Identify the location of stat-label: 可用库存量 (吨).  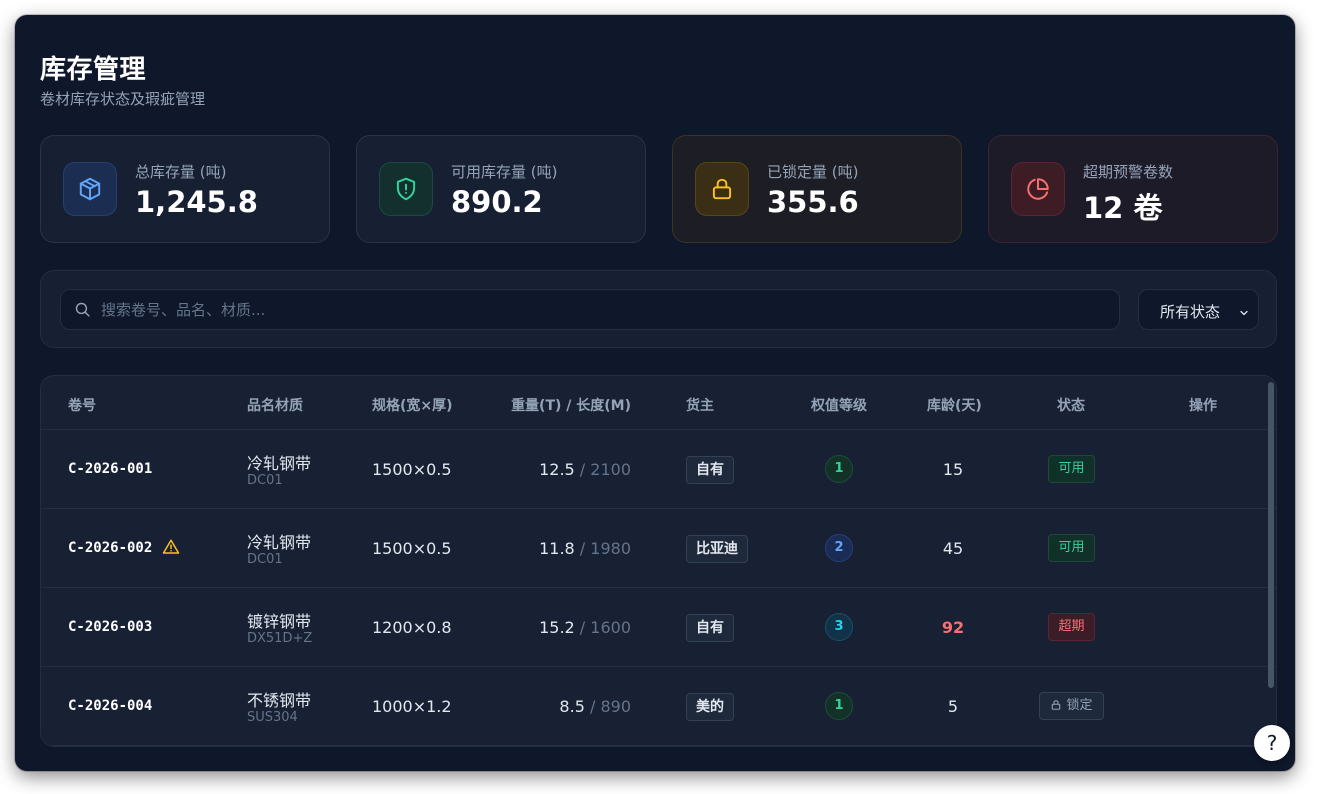
(504, 172).